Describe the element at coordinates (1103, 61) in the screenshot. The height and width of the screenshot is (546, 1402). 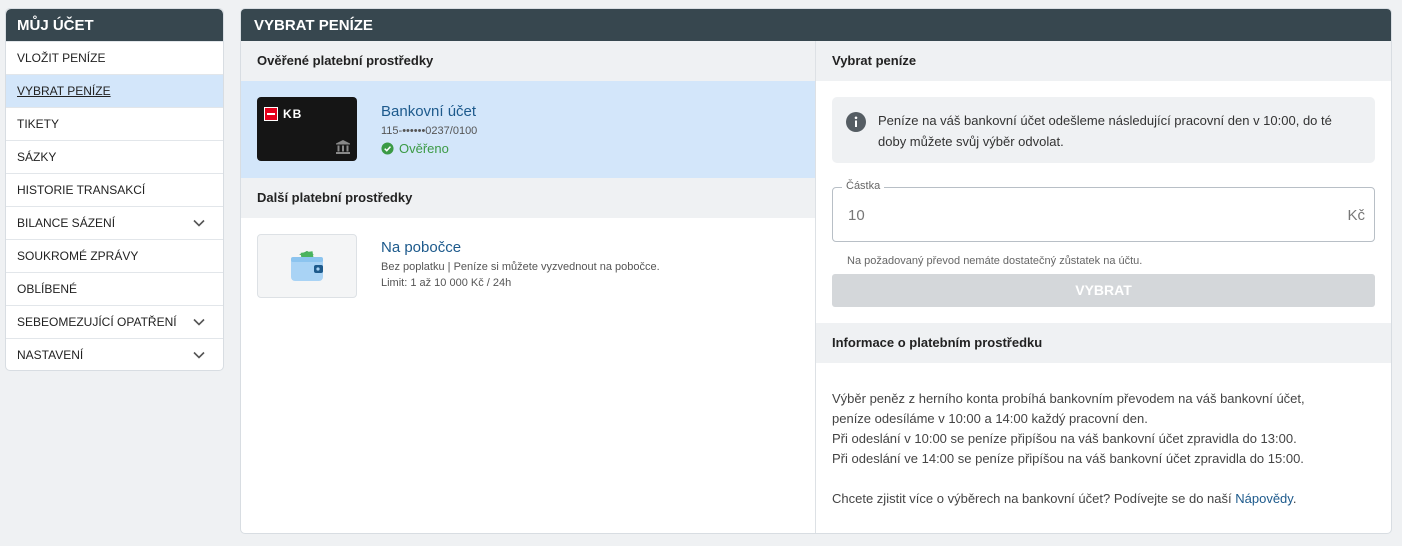
I see `withdraw-section-title: Vybrat peníze` at that location.